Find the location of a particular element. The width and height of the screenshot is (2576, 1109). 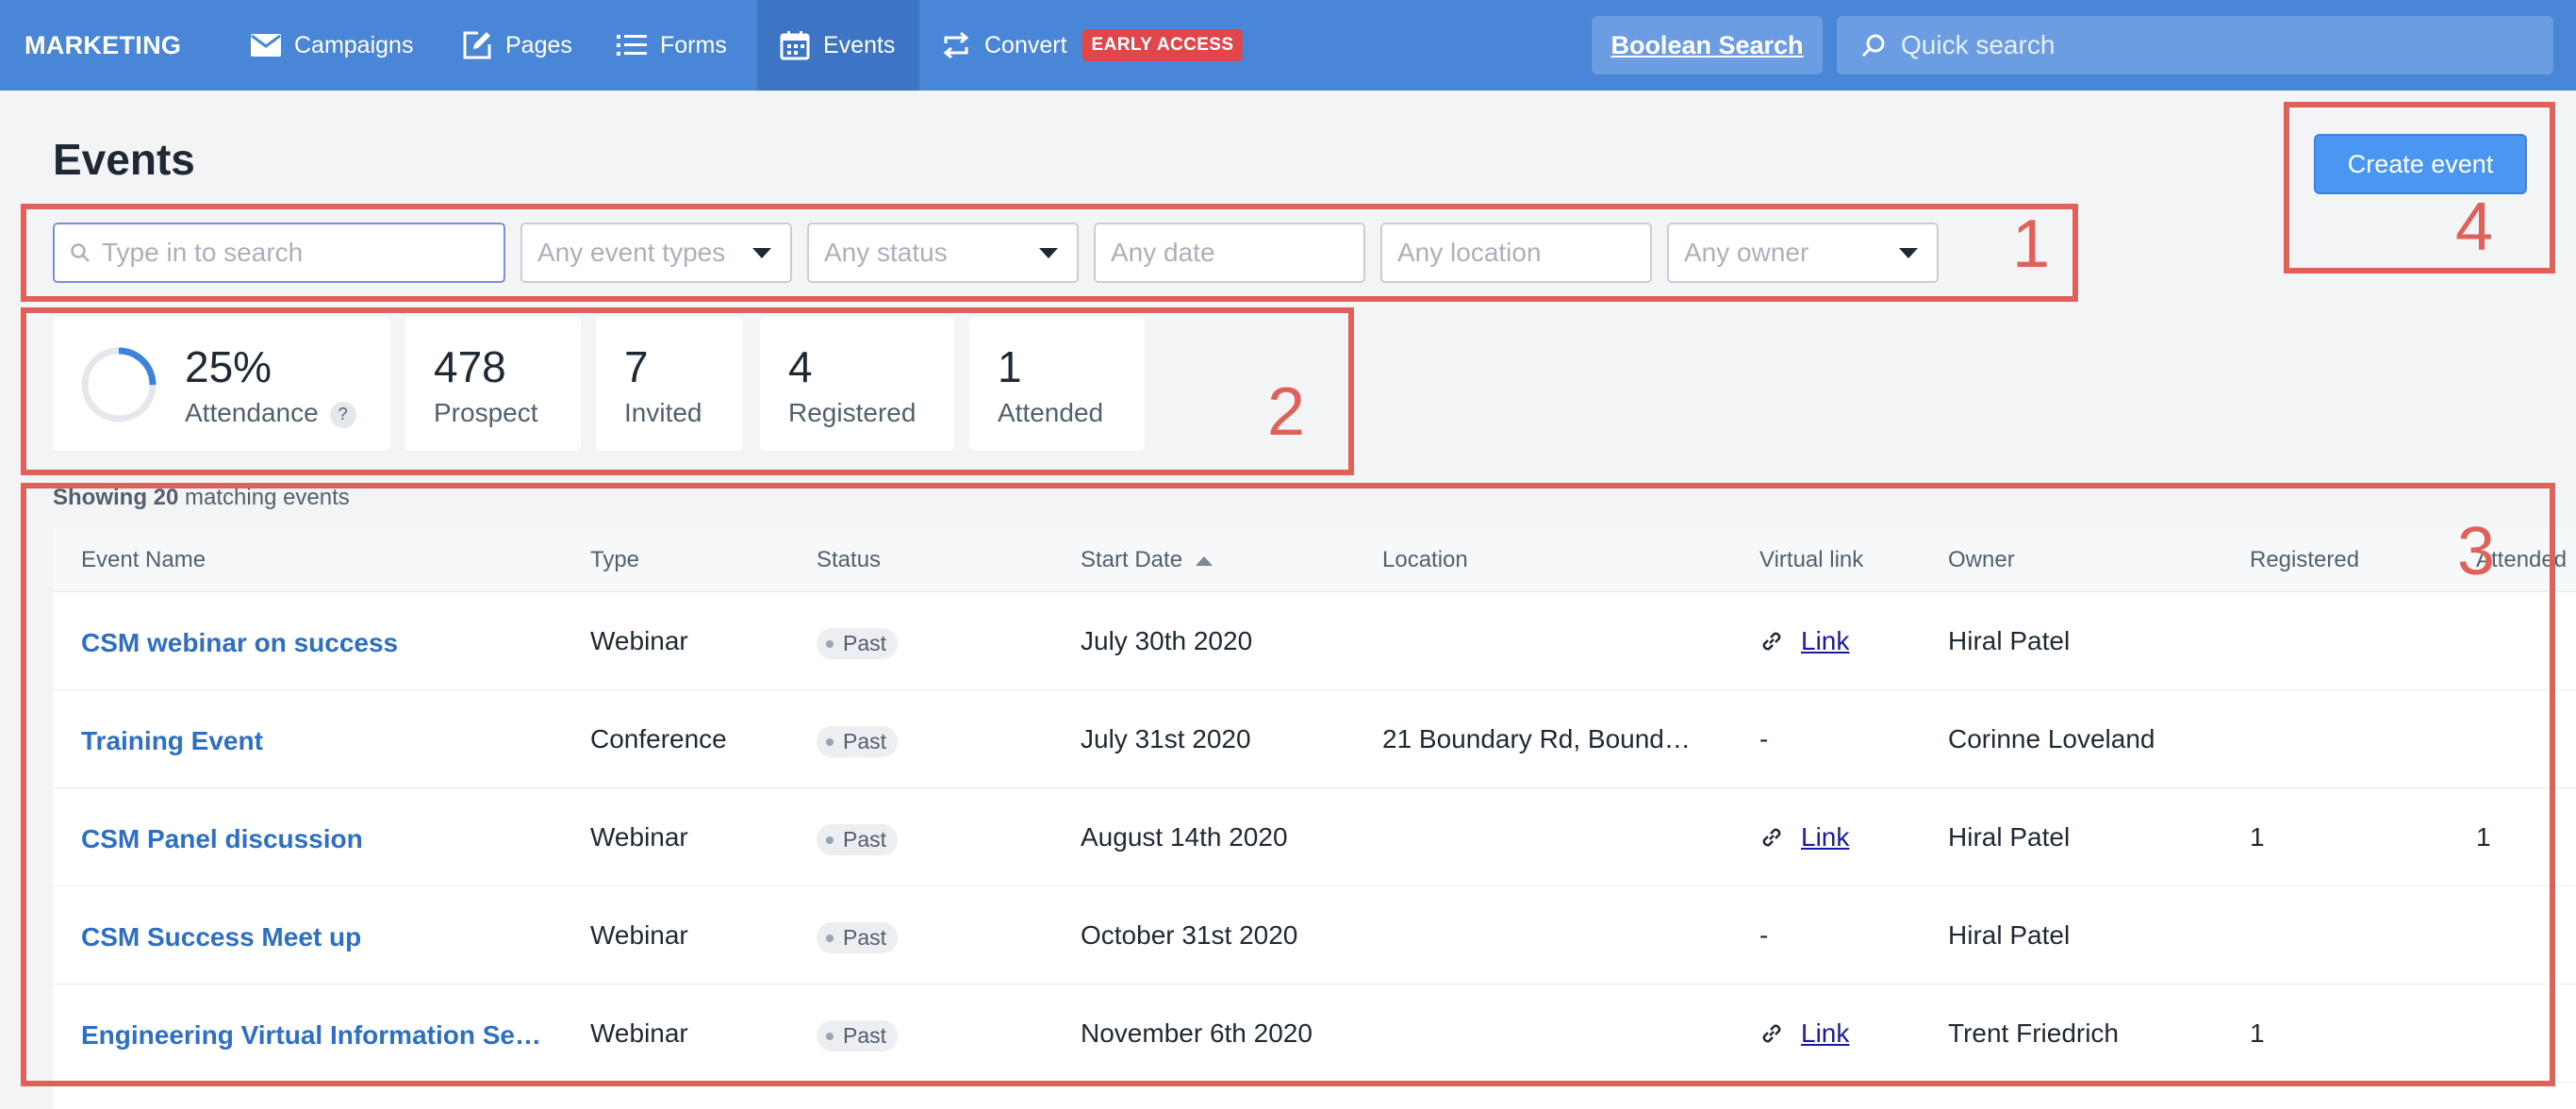

nav-item-forms: Forms is located at coordinates (671, 45).